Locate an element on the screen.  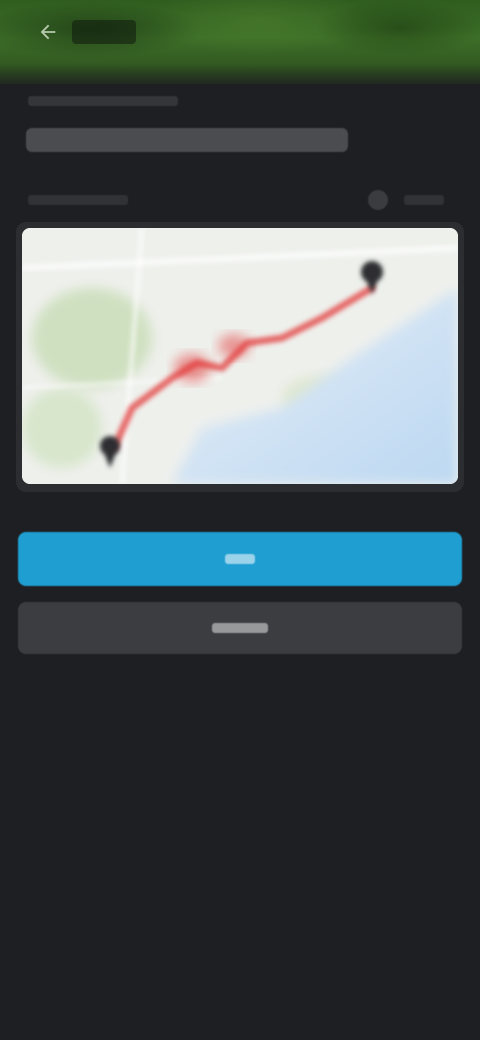
map-park is located at coordinates (62, 428).